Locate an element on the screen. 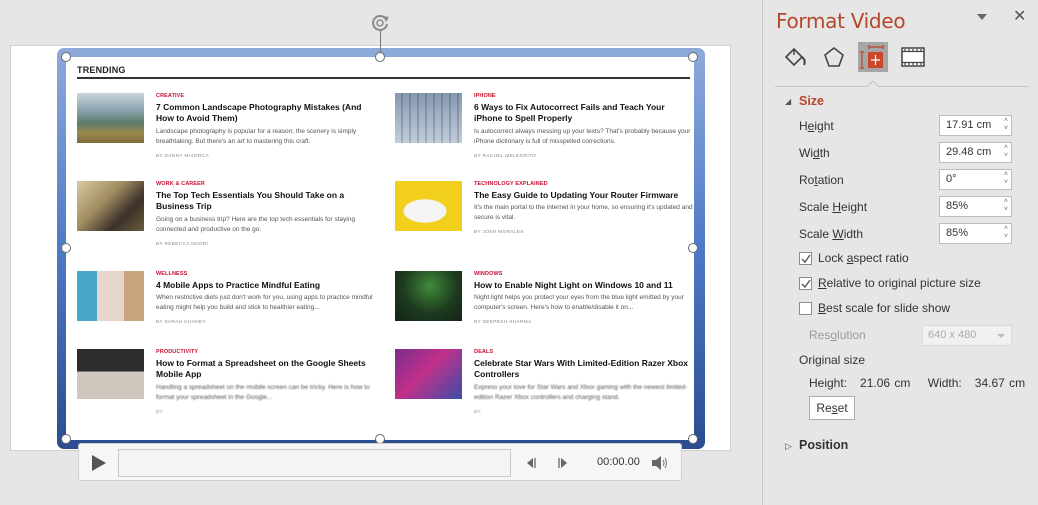  step-forward-icon is located at coordinates (563, 463).